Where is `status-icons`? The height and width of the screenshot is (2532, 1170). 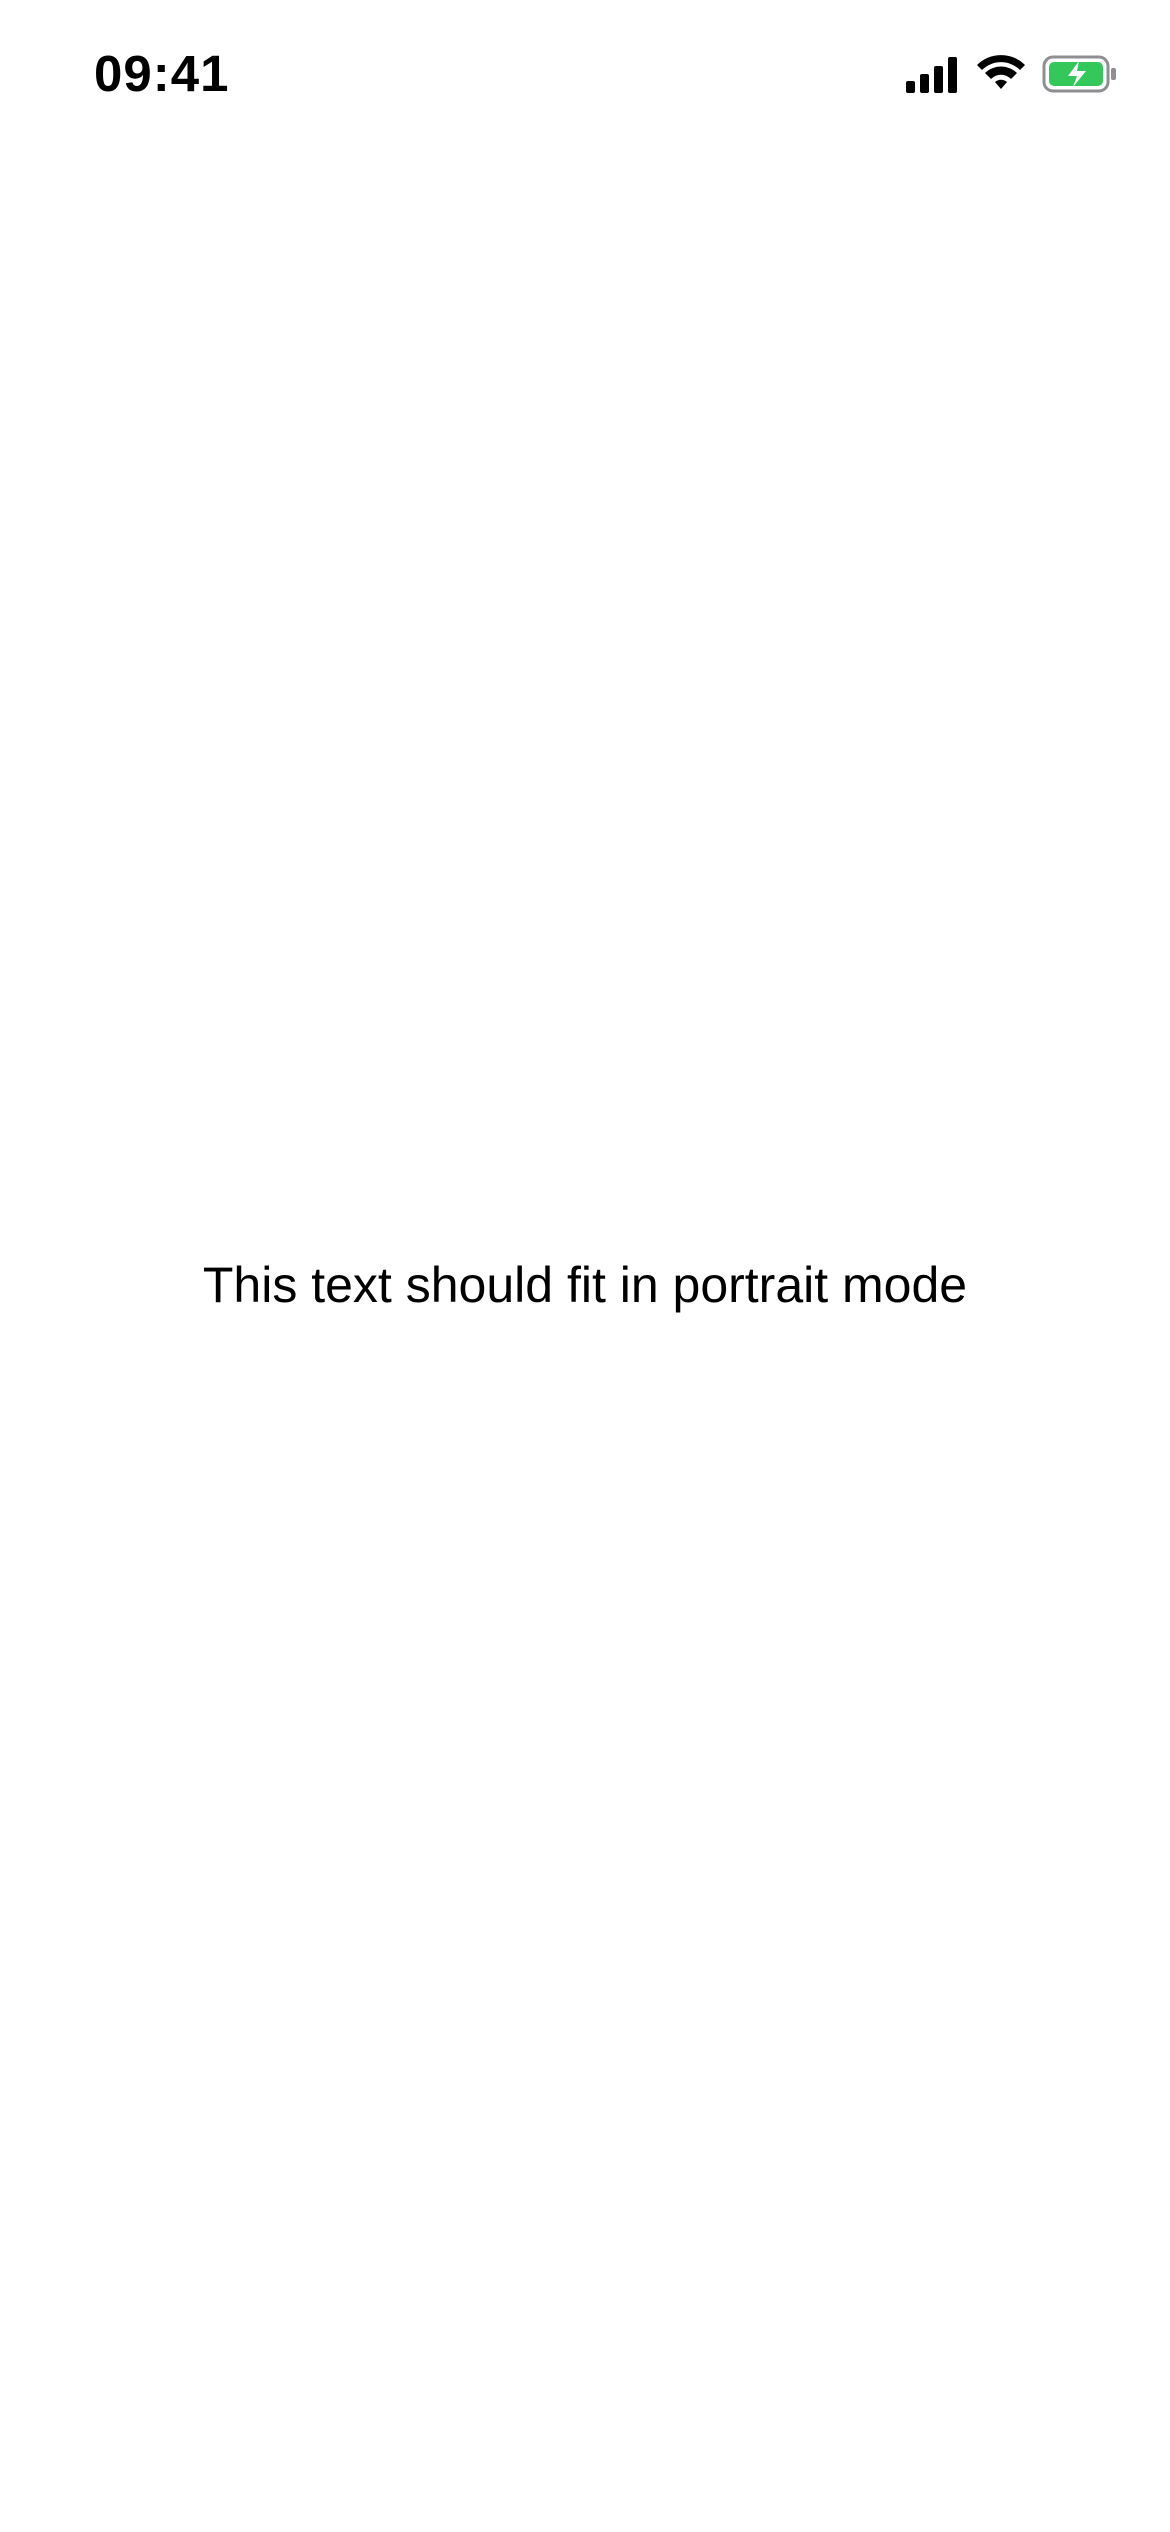
status-icons is located at coordinates (1012, 74).